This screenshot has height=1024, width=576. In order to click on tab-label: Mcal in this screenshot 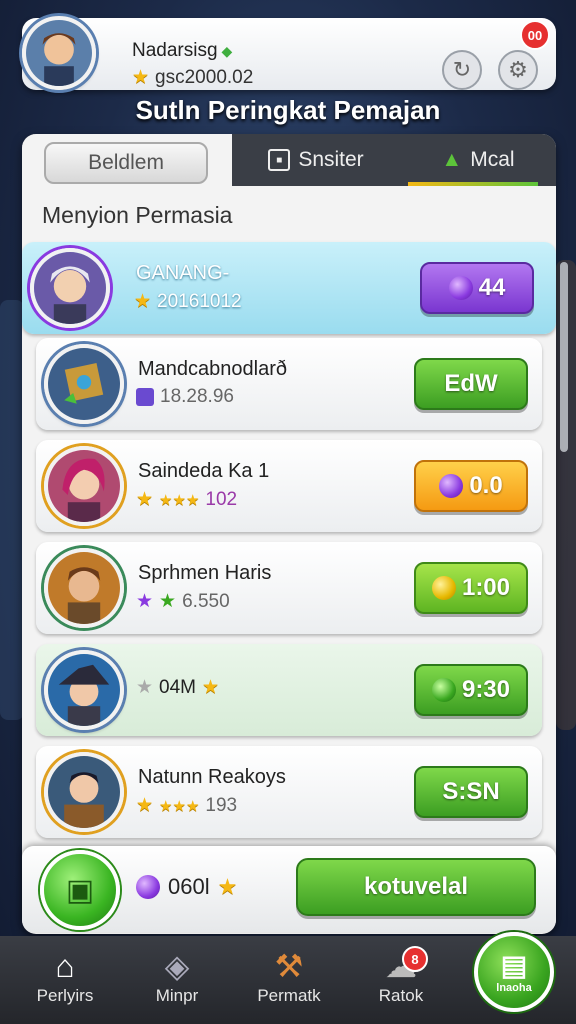, I will do `click(492, 159)`.